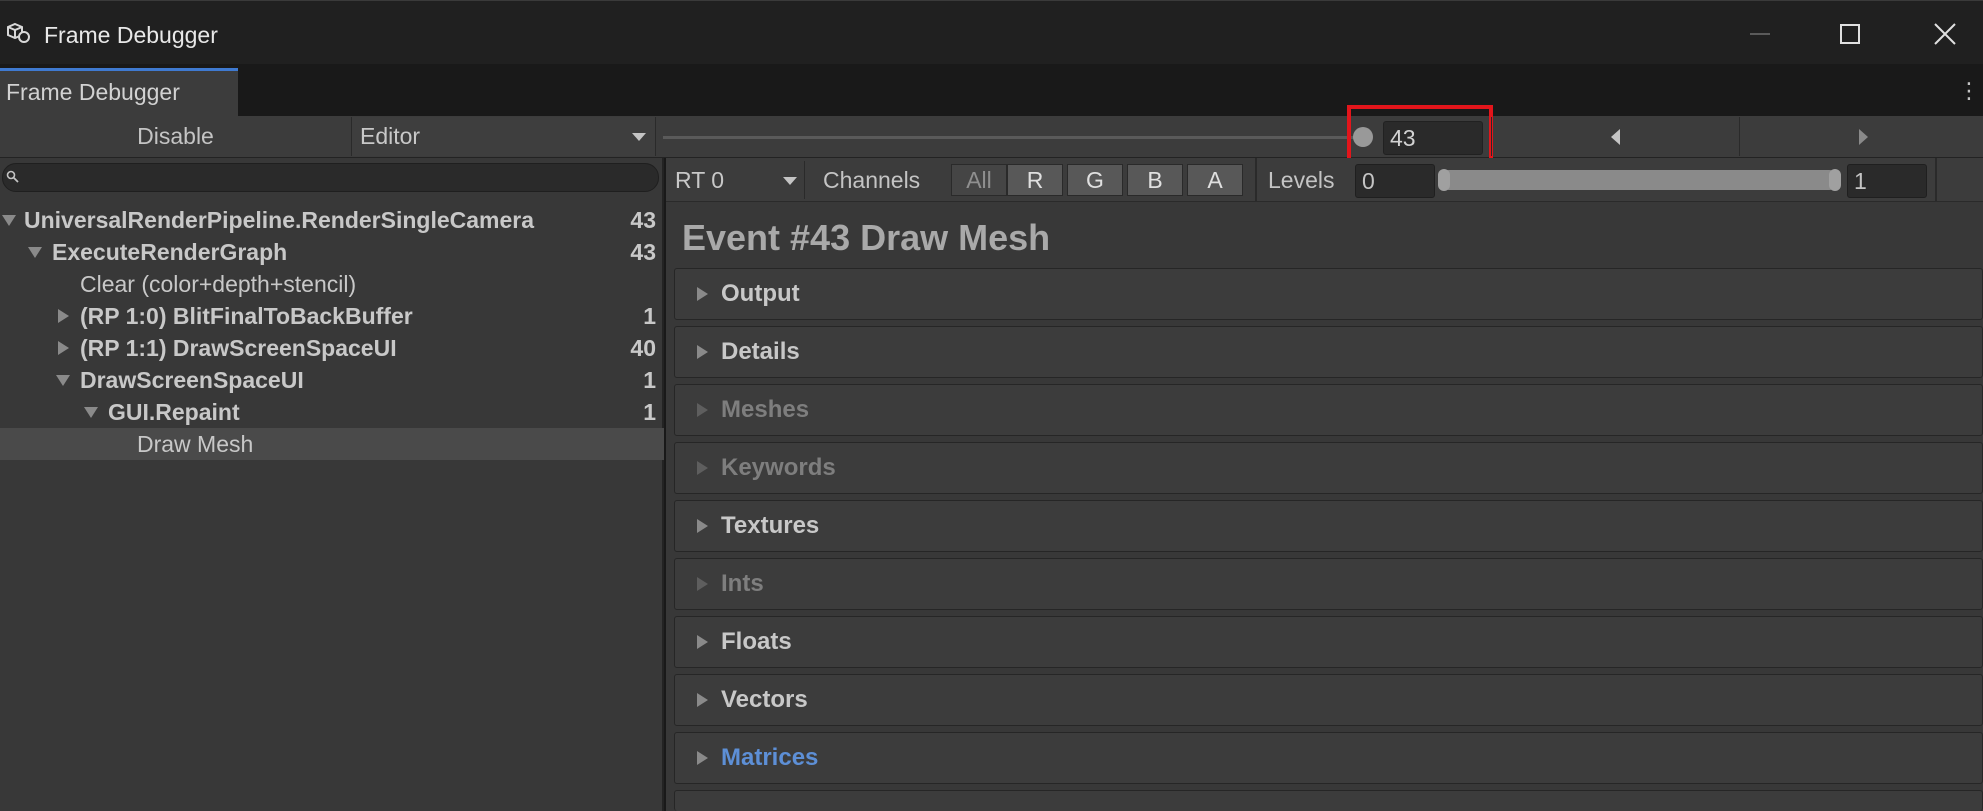 The height and width of the screenshot is (811, 1983). Describe the element at coordinates (1328, 468) in the screenshot. I see `section-keywords: Keywords` at that location.